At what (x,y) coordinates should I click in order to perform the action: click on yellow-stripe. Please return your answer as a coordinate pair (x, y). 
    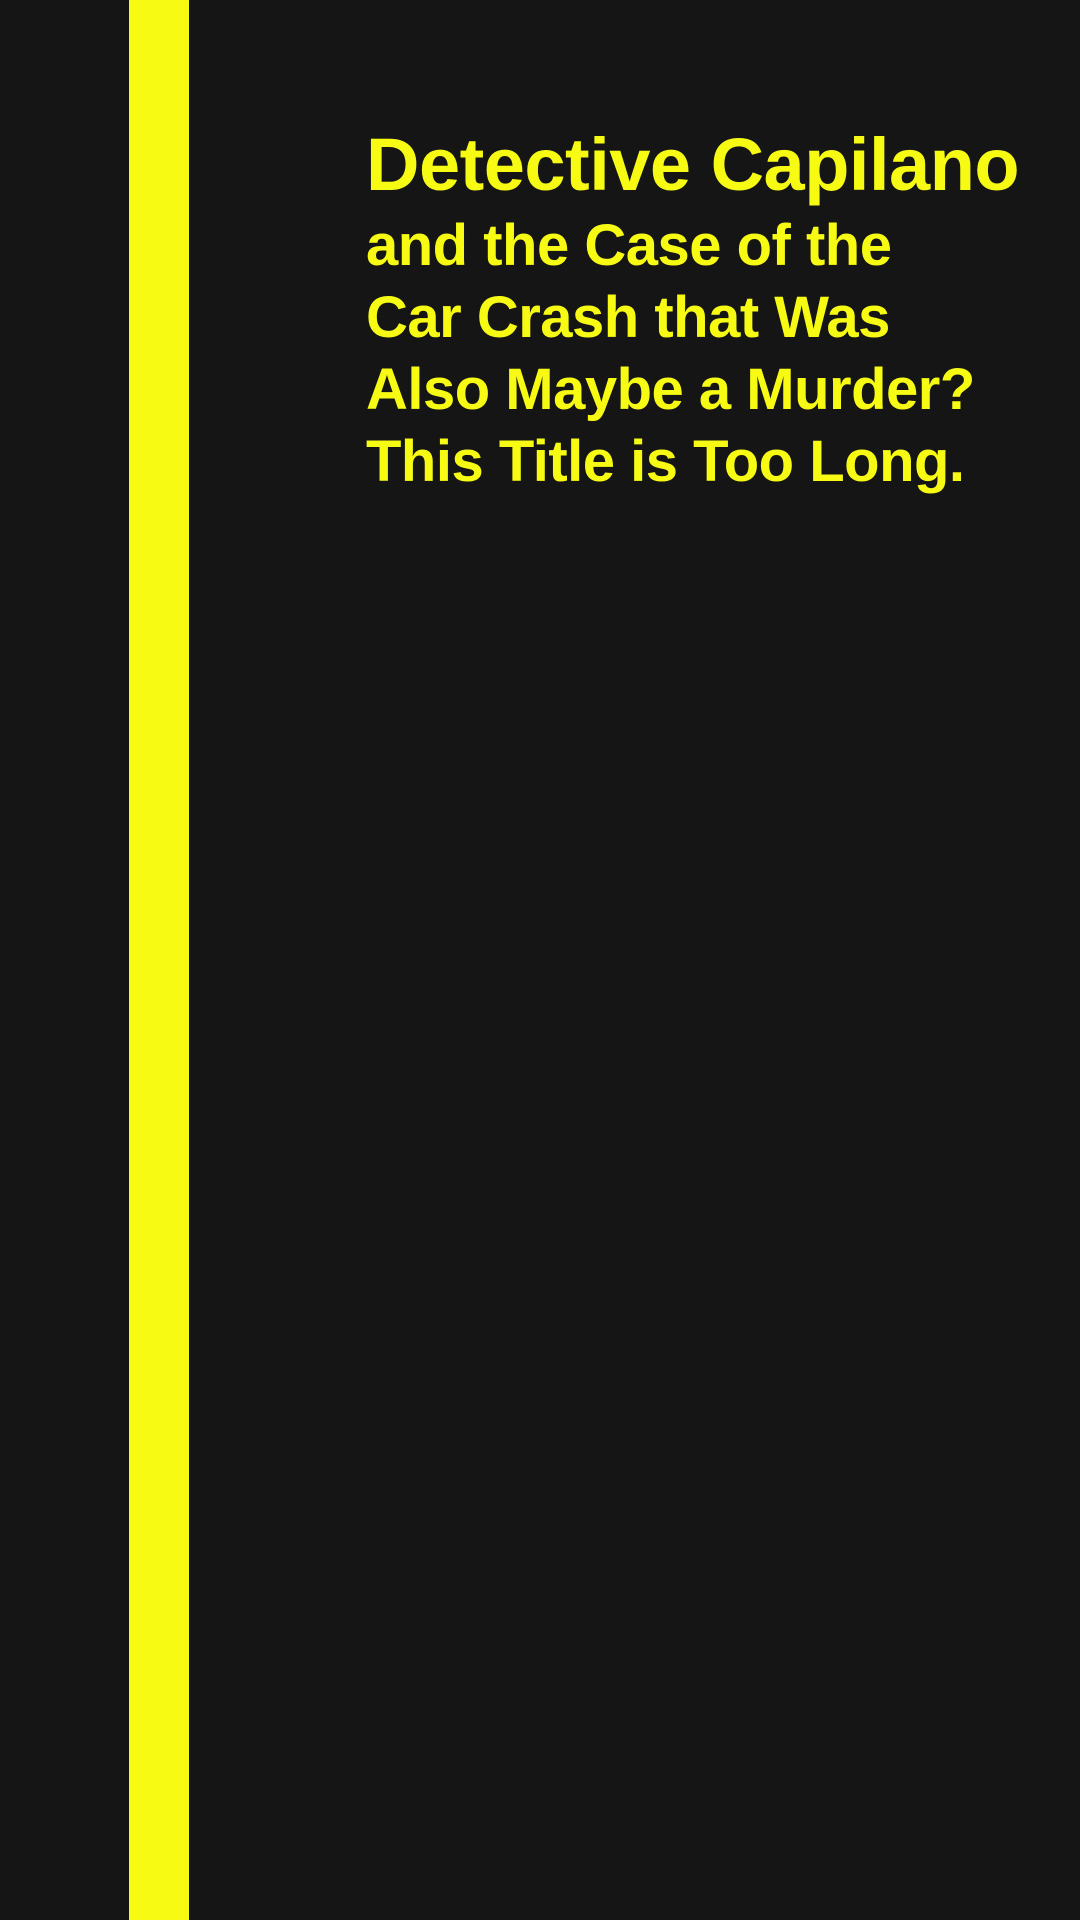
    Looking at the image, I should click on (159, 960).